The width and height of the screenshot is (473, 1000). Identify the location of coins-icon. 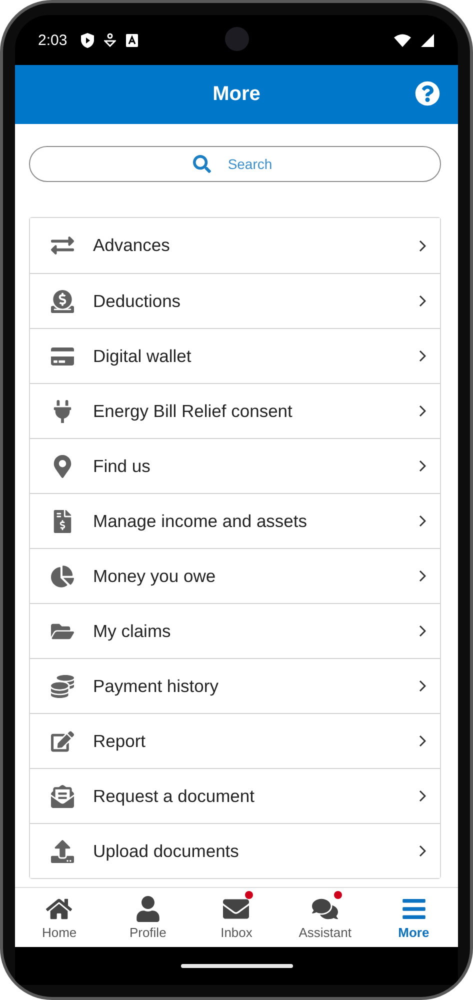
(62, 686).